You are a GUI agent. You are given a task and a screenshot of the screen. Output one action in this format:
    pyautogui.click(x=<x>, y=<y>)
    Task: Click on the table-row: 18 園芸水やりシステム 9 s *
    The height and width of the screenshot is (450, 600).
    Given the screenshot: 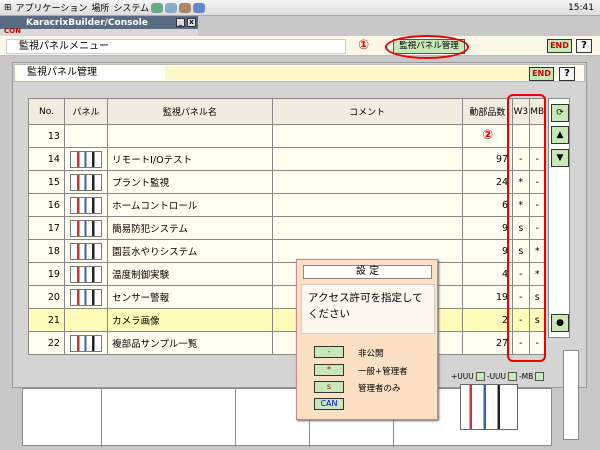 What is the action you would take?
    pyautogui.click(x=287, y=251)
    